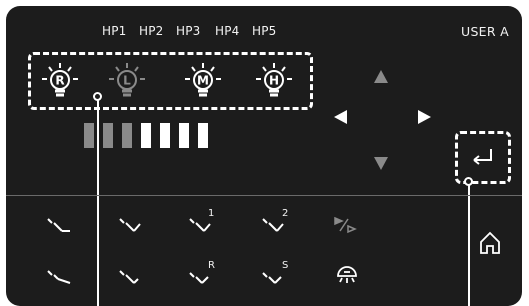 The height and width of the screenshot is (306, 529). I want to click on operating-light-icon, so click(347, 274).